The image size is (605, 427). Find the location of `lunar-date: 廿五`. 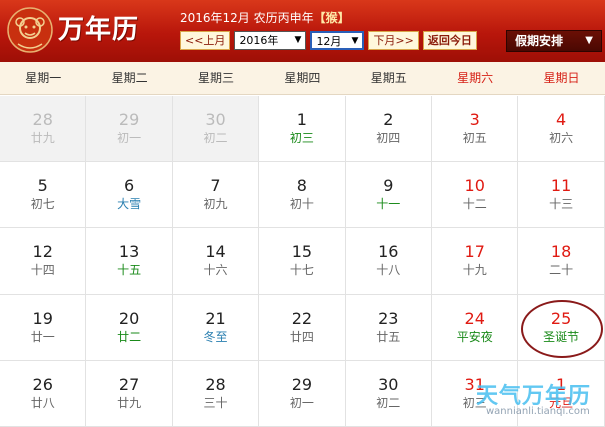

lunar-date: 廿五 is located at coordinates (388, 336).